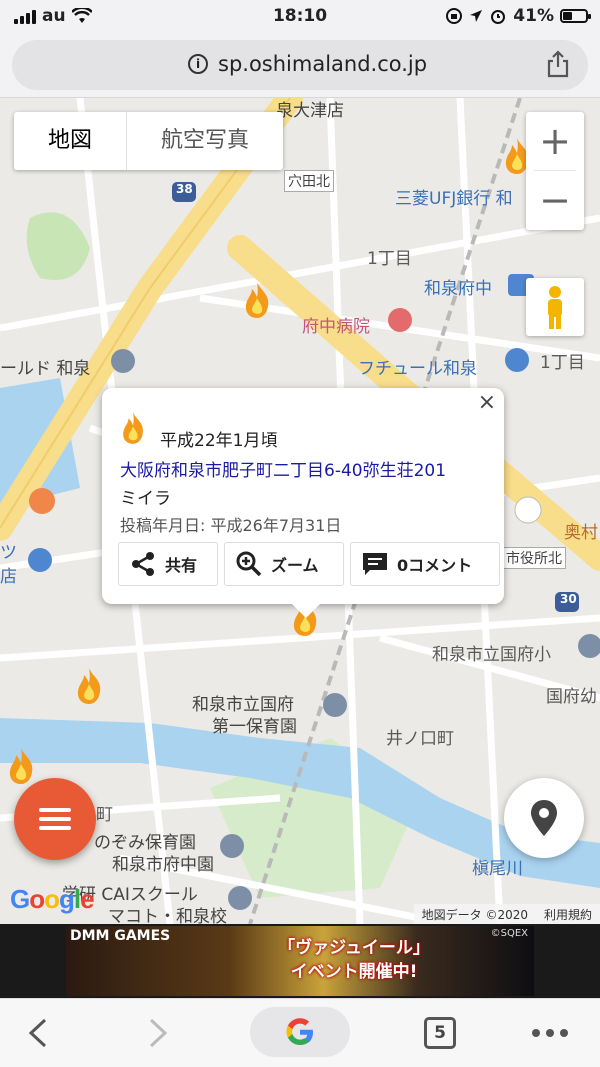 The image size is (600, 1067). I want to click on ad-banner: DMM GAMES ©SQEX 「ヴァジュイール」 イベント開催中!, so click(300, 961).